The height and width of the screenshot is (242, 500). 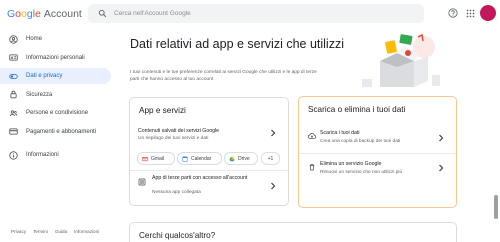 I want to click on data-box-illustration, so click(x=401, y=60).